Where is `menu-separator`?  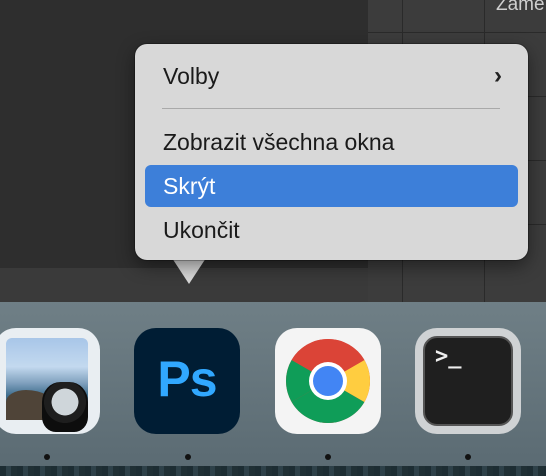 menu-separator is located at coordinates (331, 108).